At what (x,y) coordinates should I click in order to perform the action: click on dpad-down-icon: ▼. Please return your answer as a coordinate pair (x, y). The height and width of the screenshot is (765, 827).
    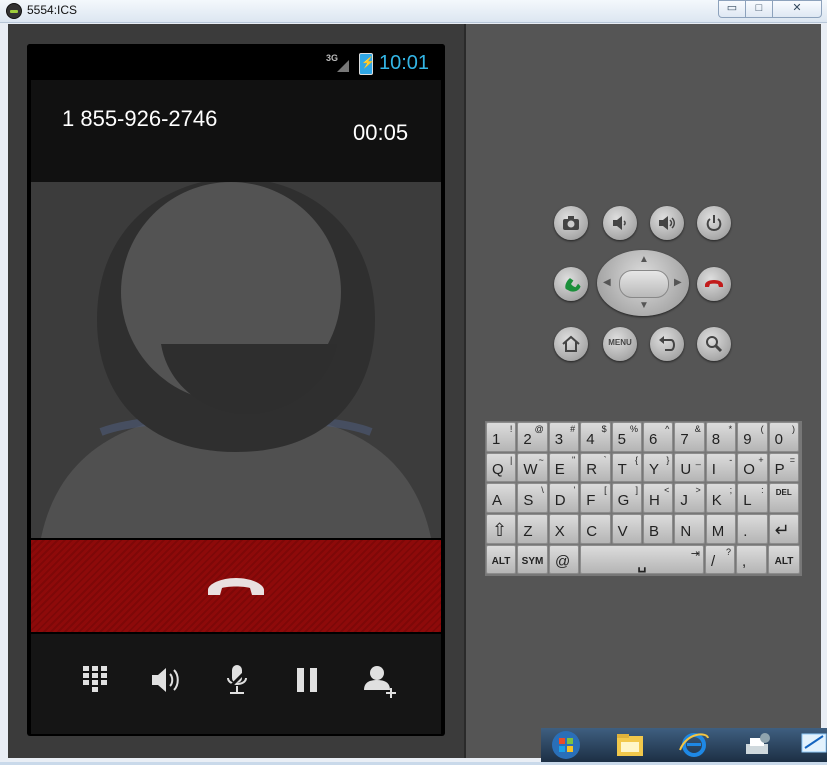
    Looking at the image, I should click on (644, 305).